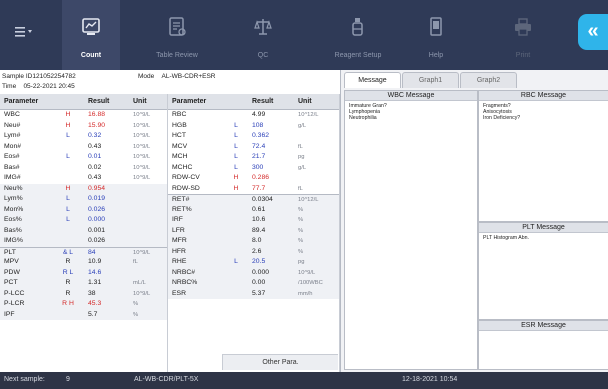 The width and height of the screenshot is (608, 389). Describe the element at coordinates (253, 115) in the screenshot. I see `table-row: RBC 4.99 10^12/L` at that location.